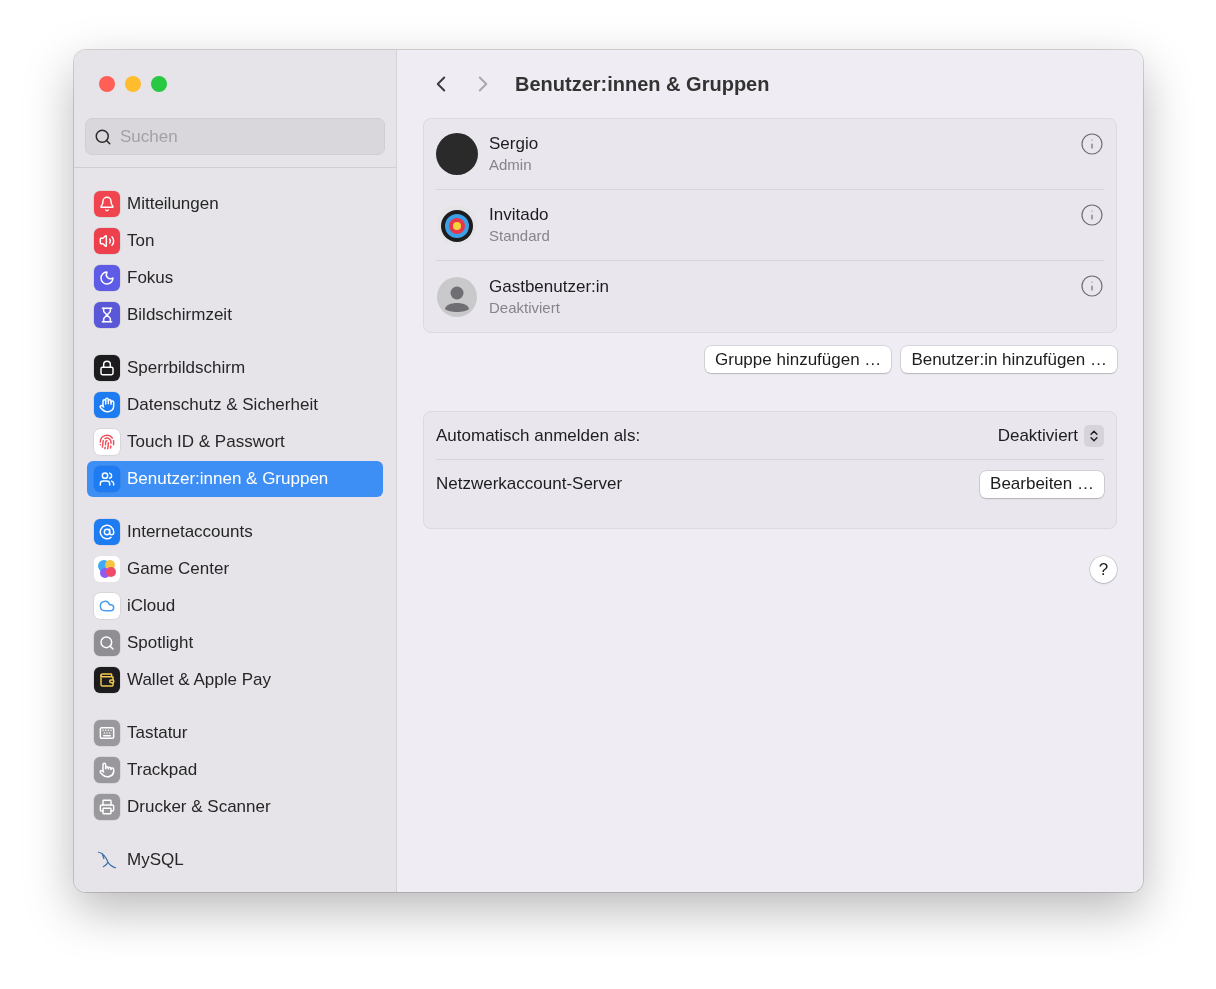 The image size is (1216, 989). Describe the element at coordinates (107, 204) in the screenshot. I see `bell-icon` at that location.